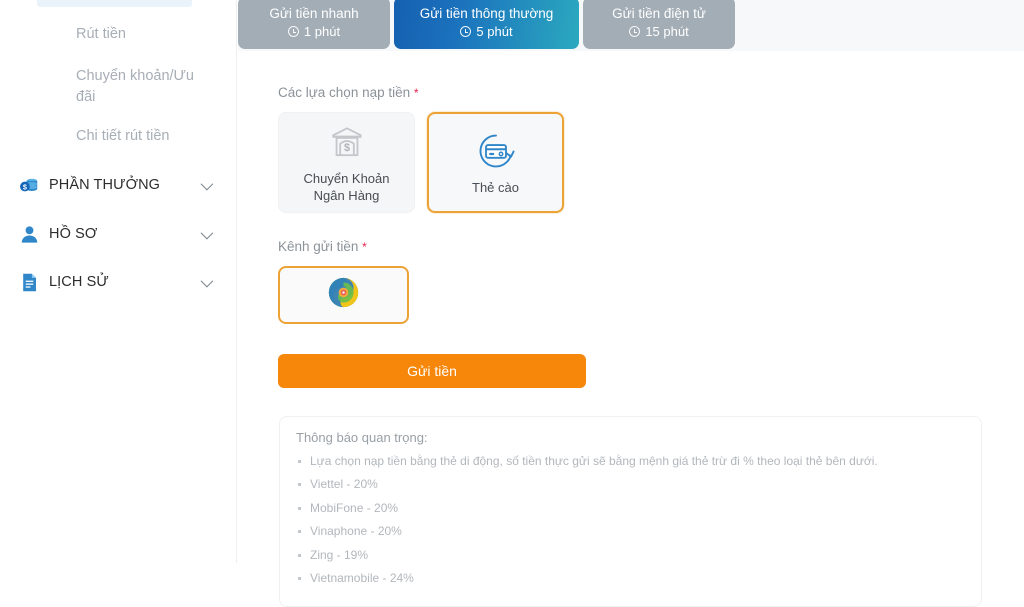 The height and width of the screenshot is (607, 1024). What do you see at coordinates (659, 13) in the screenshot?
I see `tab-label: Gửi tiền điện tử` at bounding box center [659, 13].